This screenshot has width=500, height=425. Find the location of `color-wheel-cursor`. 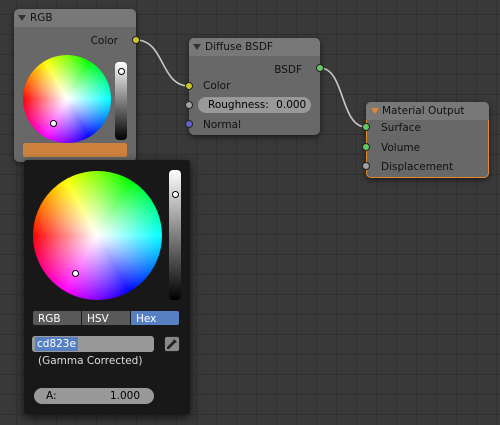

color-wheel-cursor is located at coordinates (53, 123).